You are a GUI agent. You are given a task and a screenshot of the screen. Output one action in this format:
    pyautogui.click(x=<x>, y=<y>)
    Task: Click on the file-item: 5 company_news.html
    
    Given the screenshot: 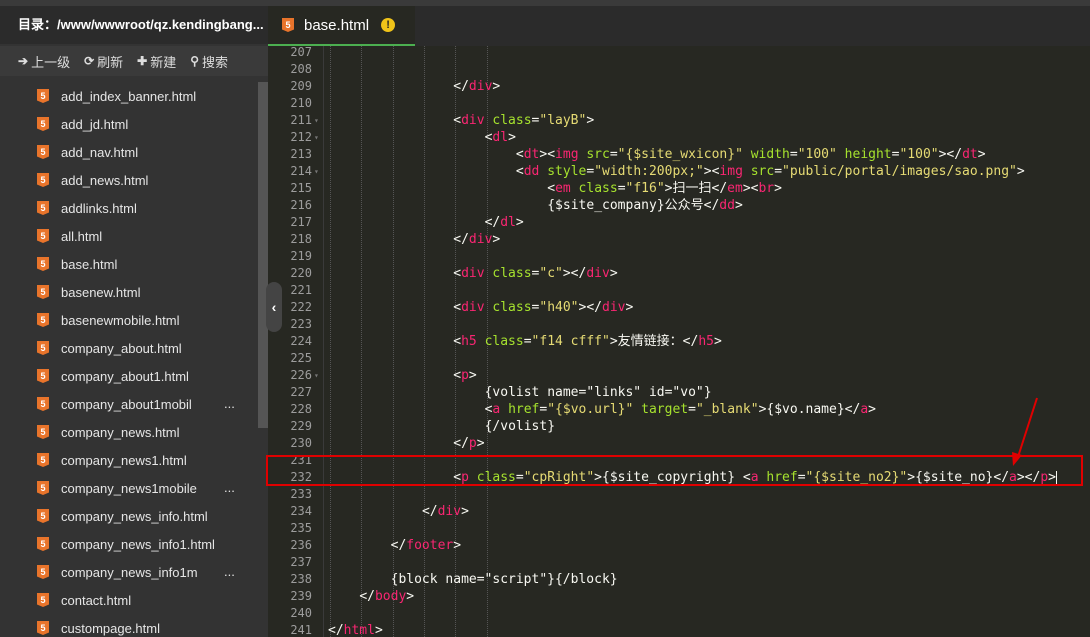 What is the action you would take?
    pyautogui.click(x=130, y=432)
    